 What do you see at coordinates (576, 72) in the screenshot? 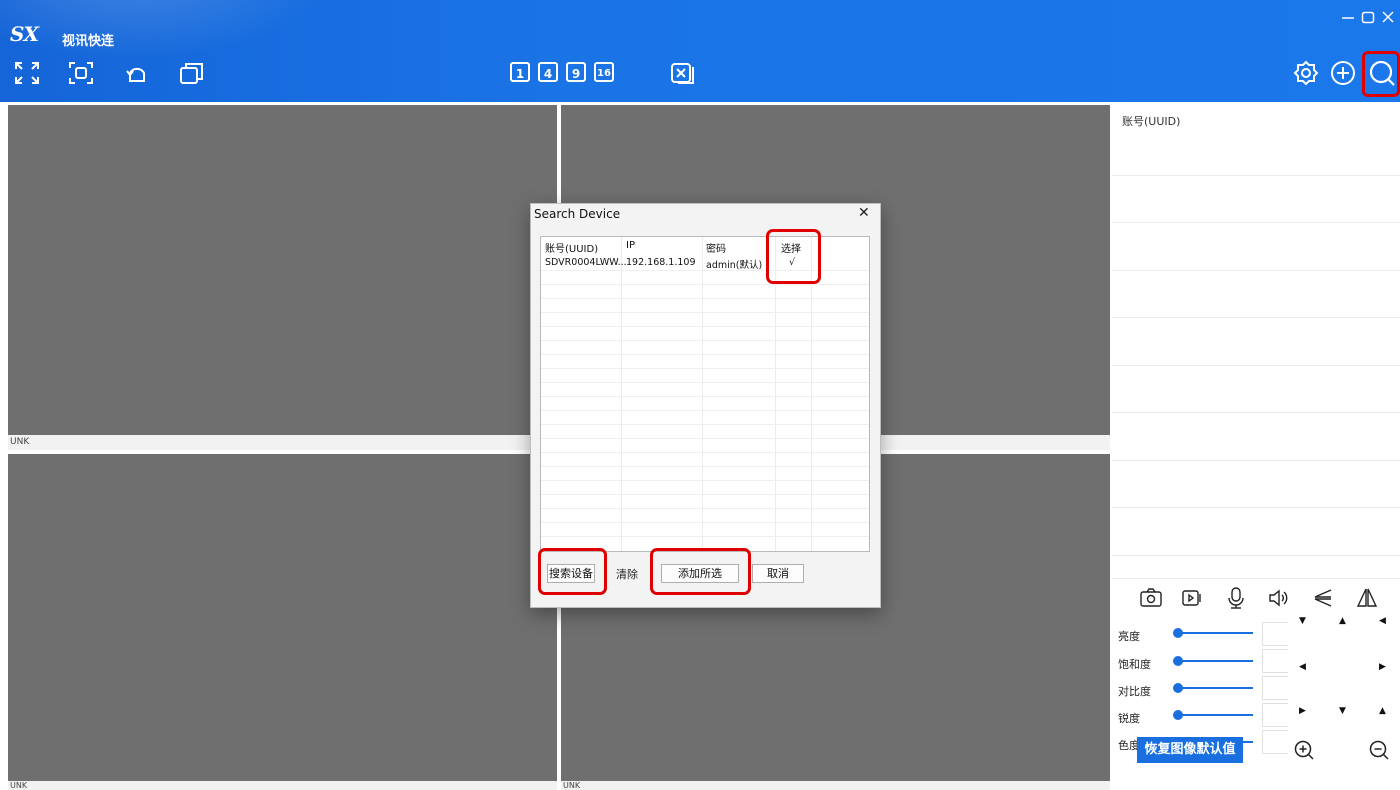
I see `layout-9-button: 9` at bounding box center [576, 72].